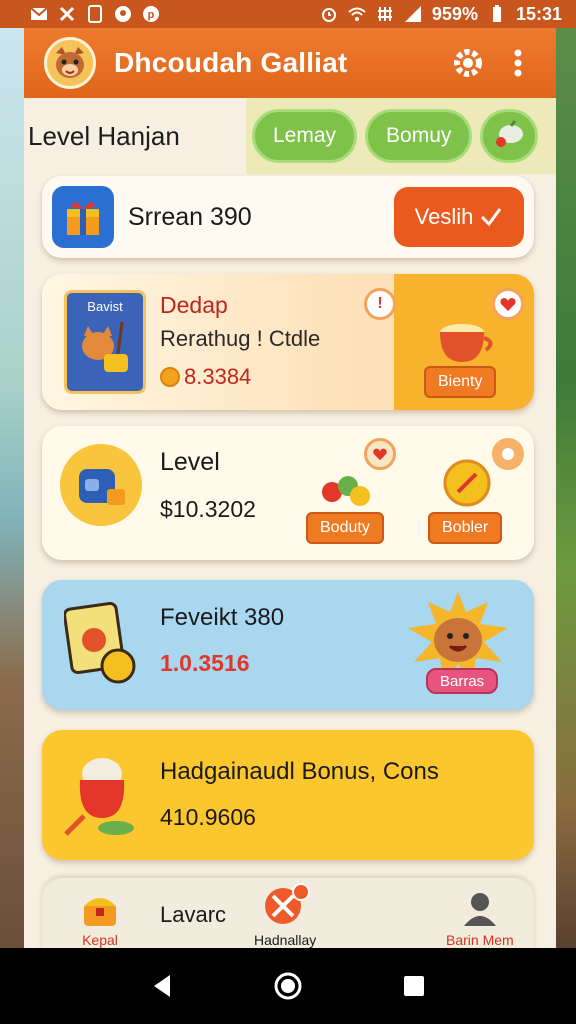  Describe the element at coordinates (538, 13) in the screenshot. I see `clock: 15:31` at that location.